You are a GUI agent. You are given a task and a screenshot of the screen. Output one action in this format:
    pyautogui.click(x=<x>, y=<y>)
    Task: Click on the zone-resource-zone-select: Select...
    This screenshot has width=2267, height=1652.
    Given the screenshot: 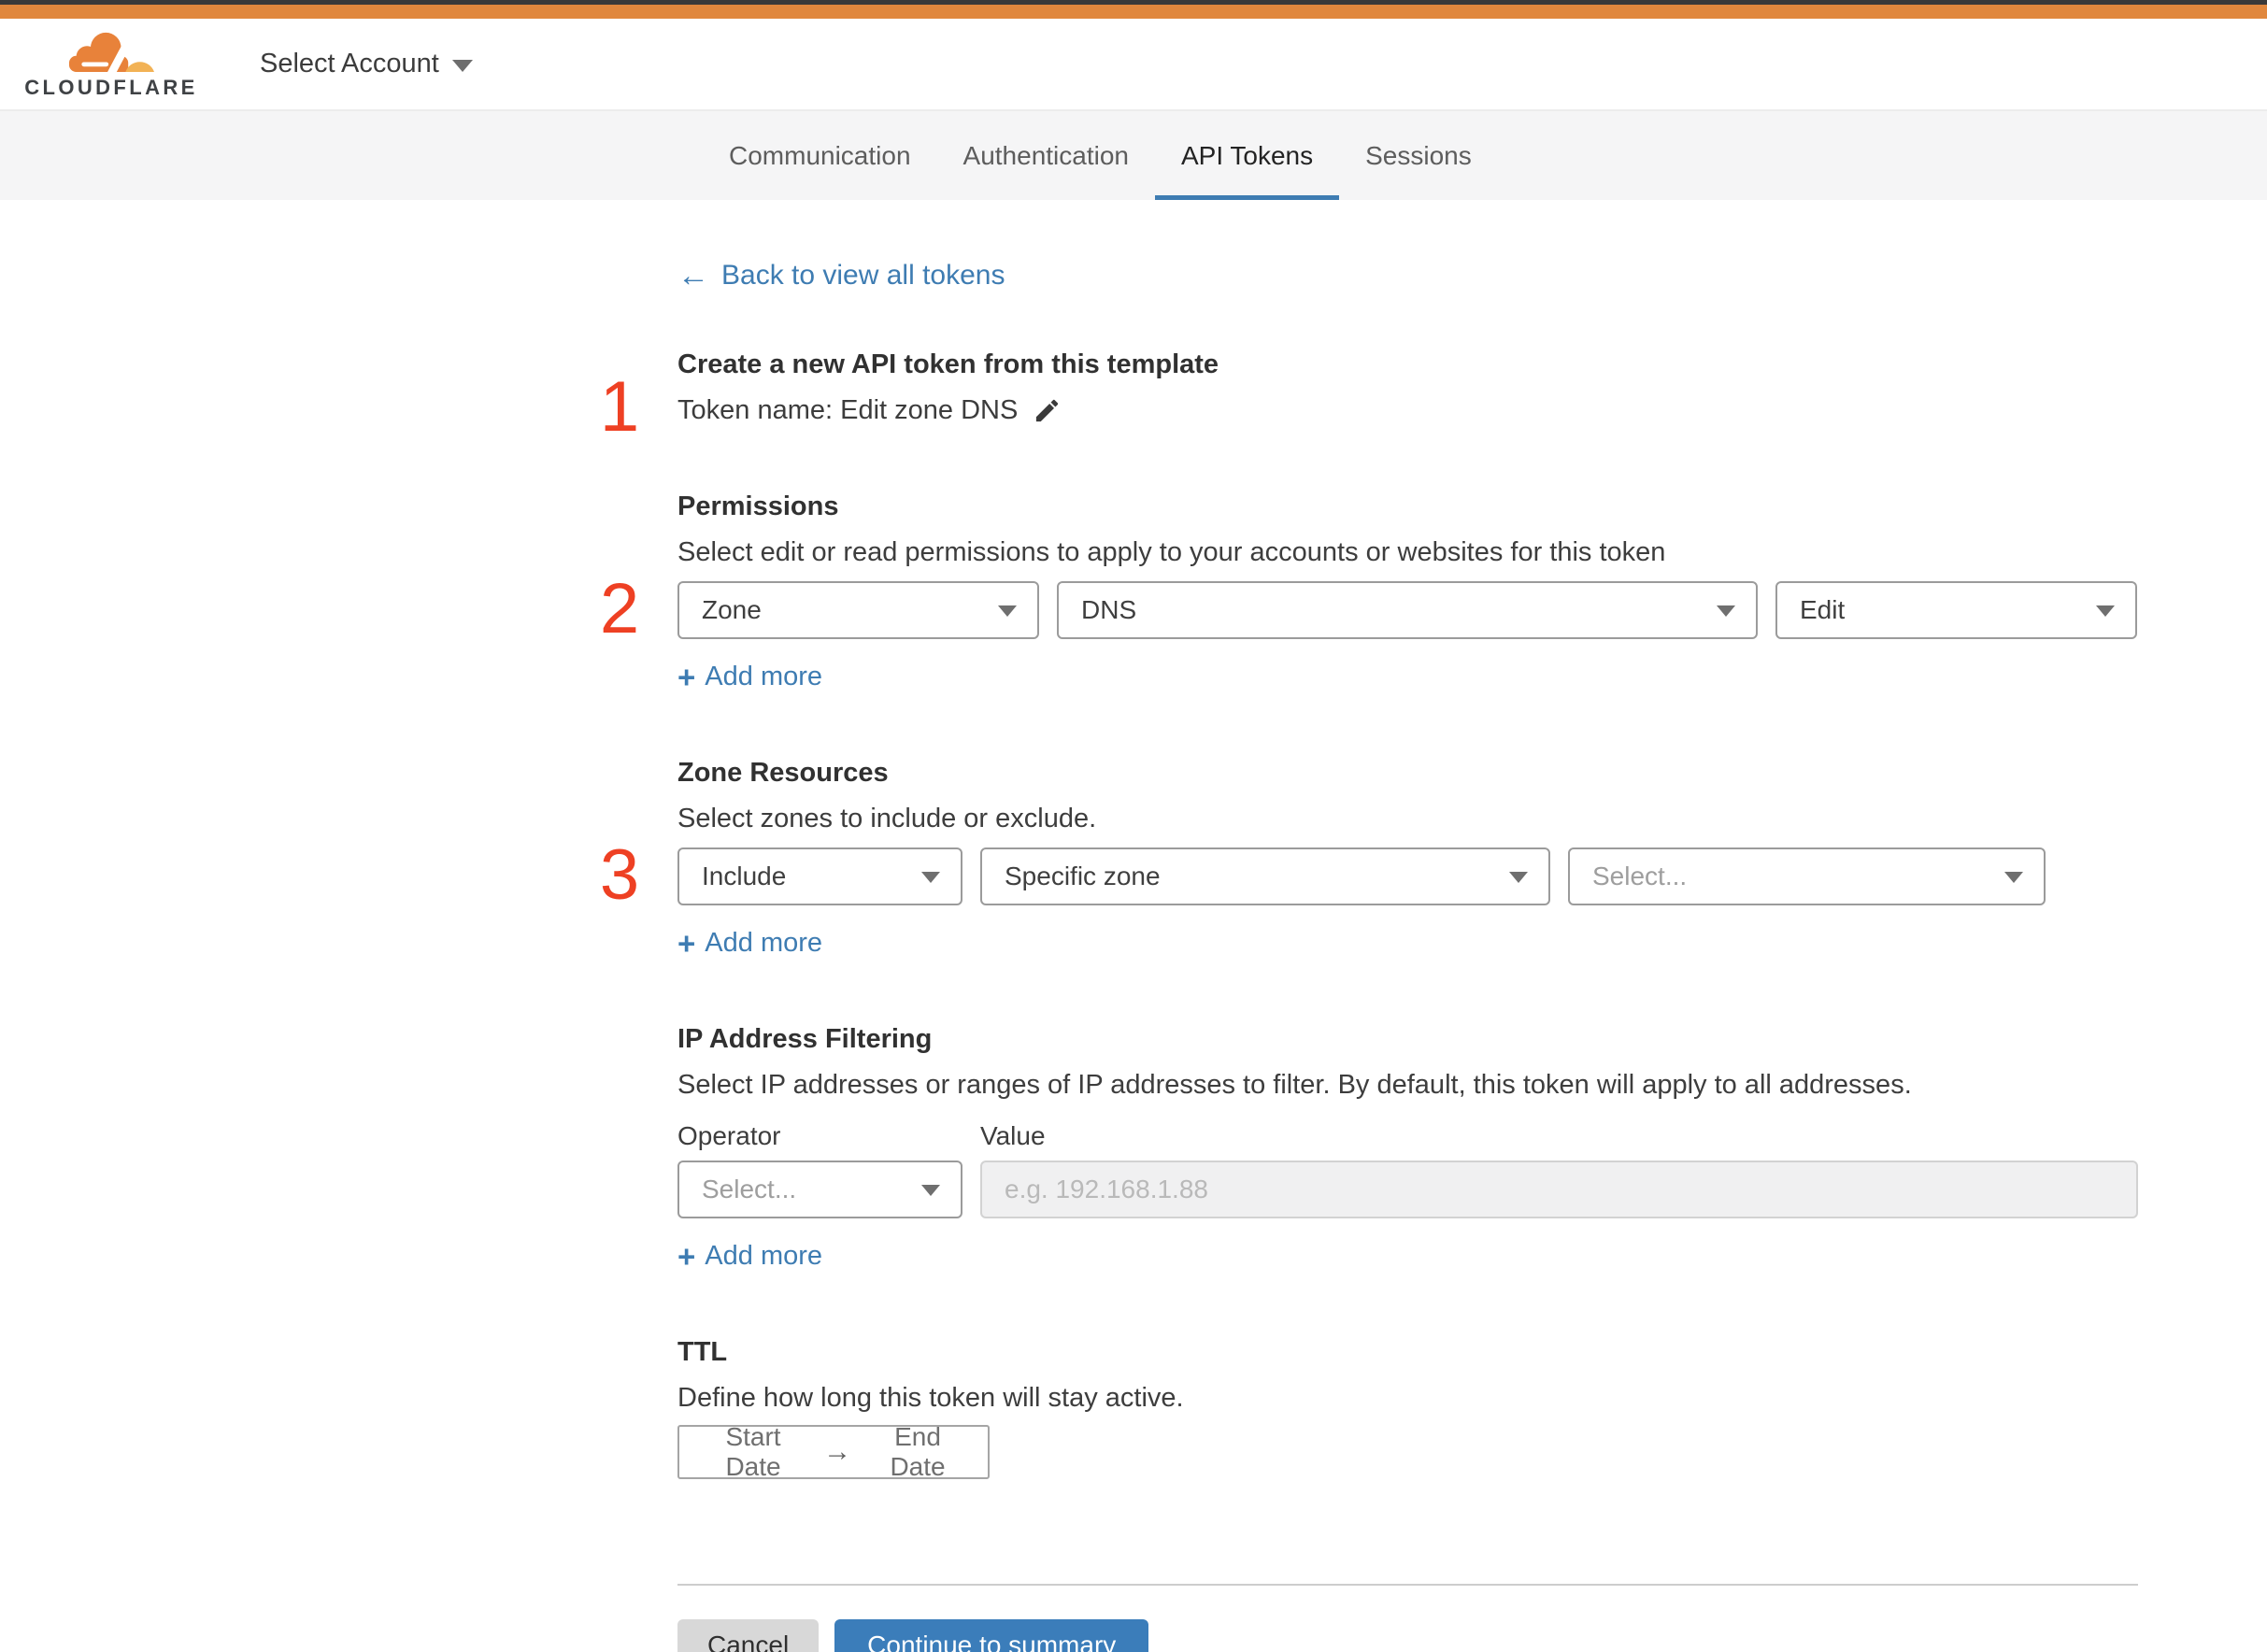 What is the action you would take?
    pyautogui.click(x=1807, y=876)
    